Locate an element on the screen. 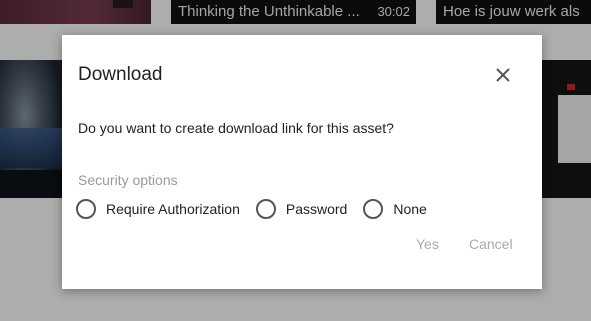  close-button is located at coordinates (503, 75).